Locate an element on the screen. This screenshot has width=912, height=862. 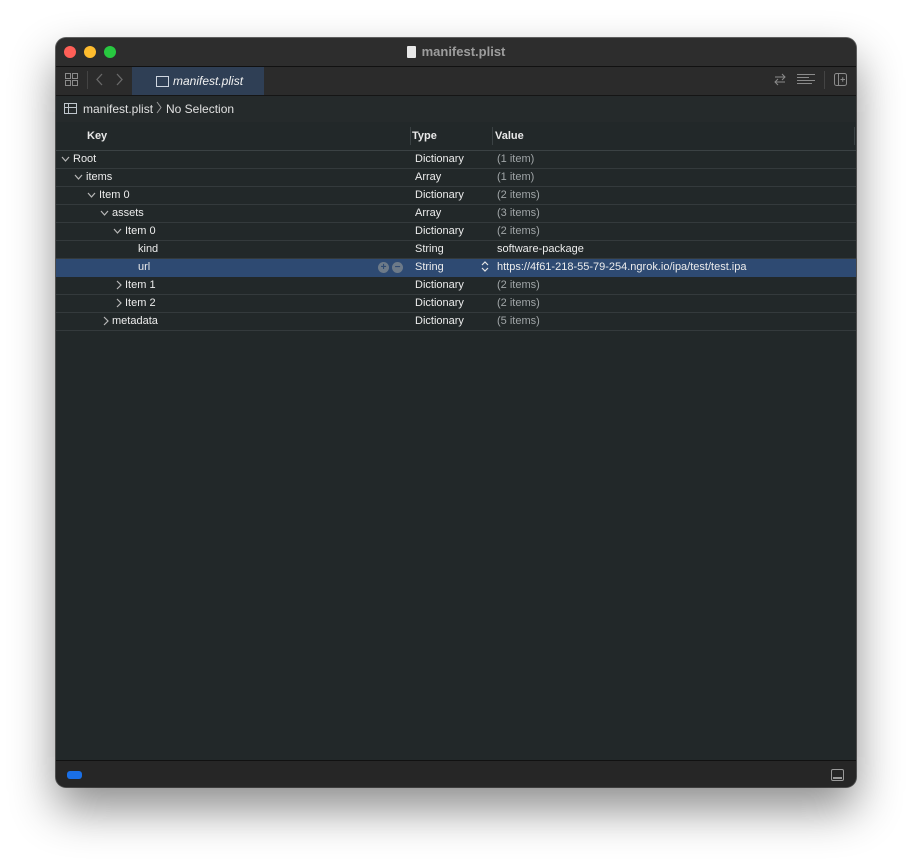
table-row: assets Array (3 items) is located at coordinates (456, 214).